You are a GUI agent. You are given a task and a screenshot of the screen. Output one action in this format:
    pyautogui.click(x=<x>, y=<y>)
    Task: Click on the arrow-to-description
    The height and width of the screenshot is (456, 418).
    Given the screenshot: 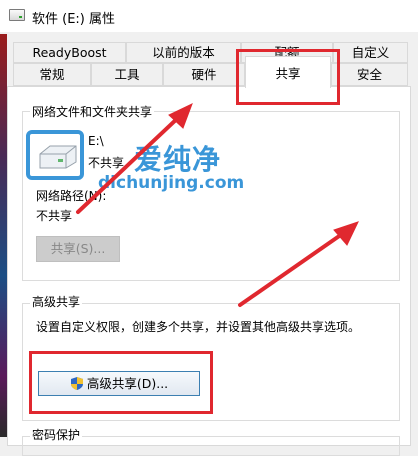 What is the action you would take?
    pyautogui.click(x=292, y=268)
    